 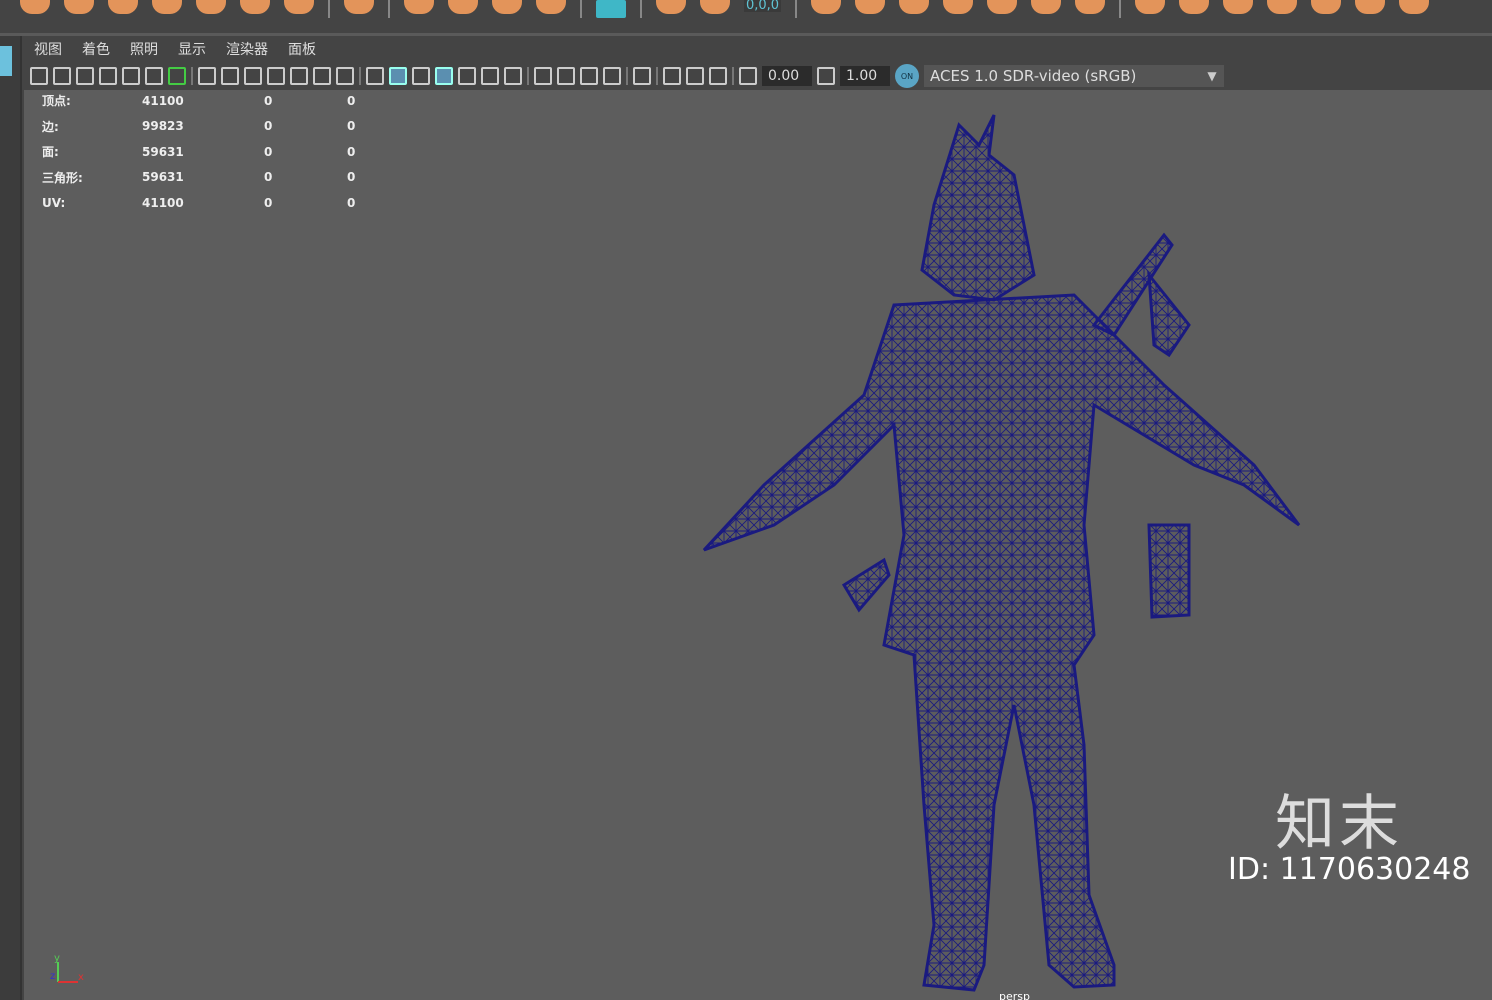 I want to click on camera-name-label: persp, so click(x=1014, y=995).